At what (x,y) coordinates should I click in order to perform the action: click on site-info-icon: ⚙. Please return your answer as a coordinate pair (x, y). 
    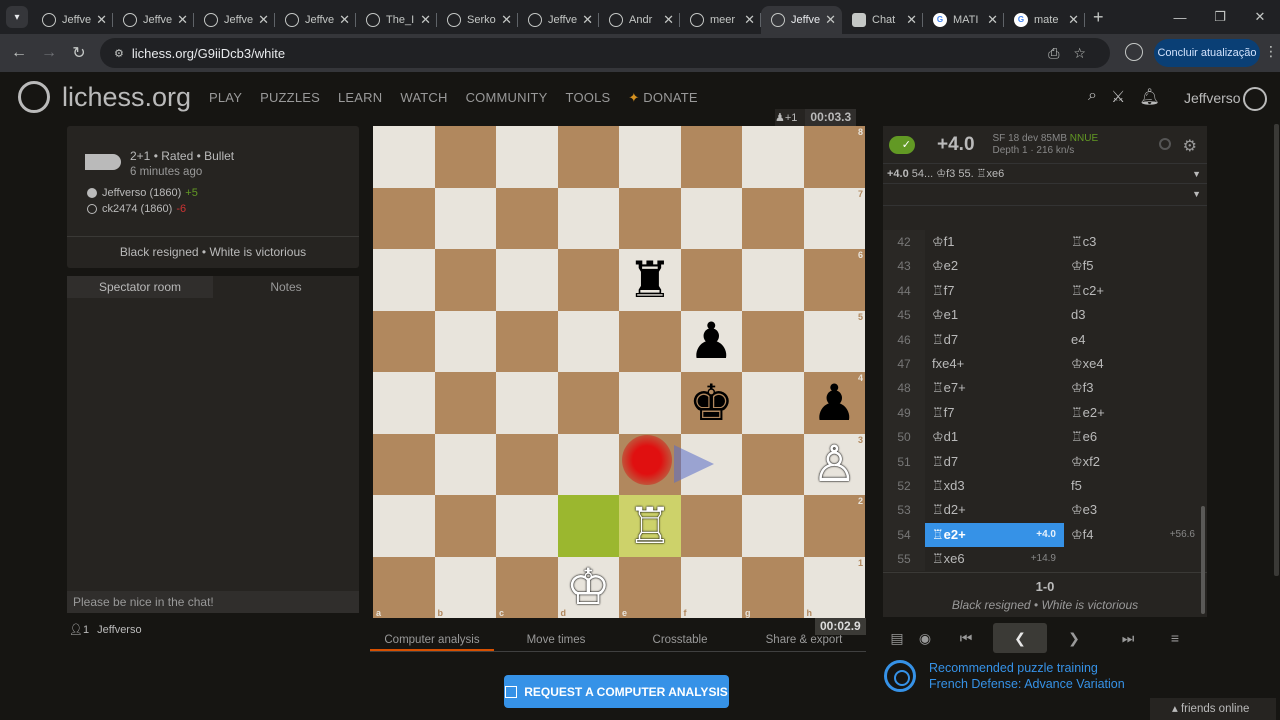
    Looking at the image, I should click on (119, 53).